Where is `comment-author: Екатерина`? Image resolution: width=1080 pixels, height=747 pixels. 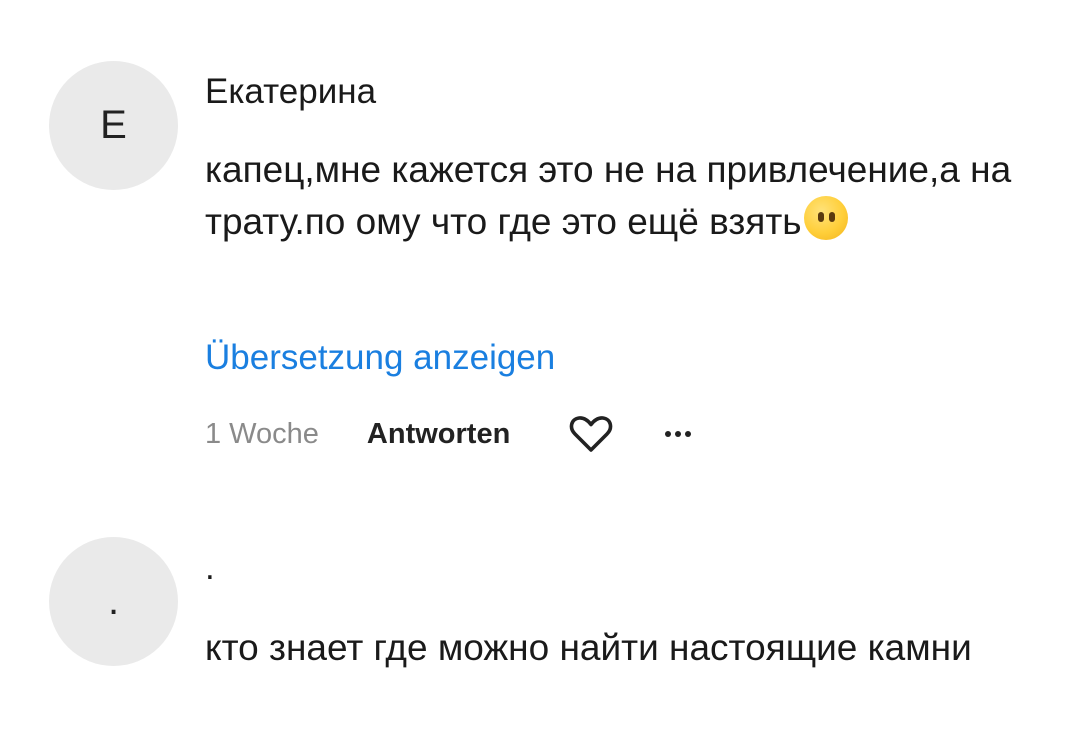
comment-author: Екатерина is located at coordinates (290, 92).